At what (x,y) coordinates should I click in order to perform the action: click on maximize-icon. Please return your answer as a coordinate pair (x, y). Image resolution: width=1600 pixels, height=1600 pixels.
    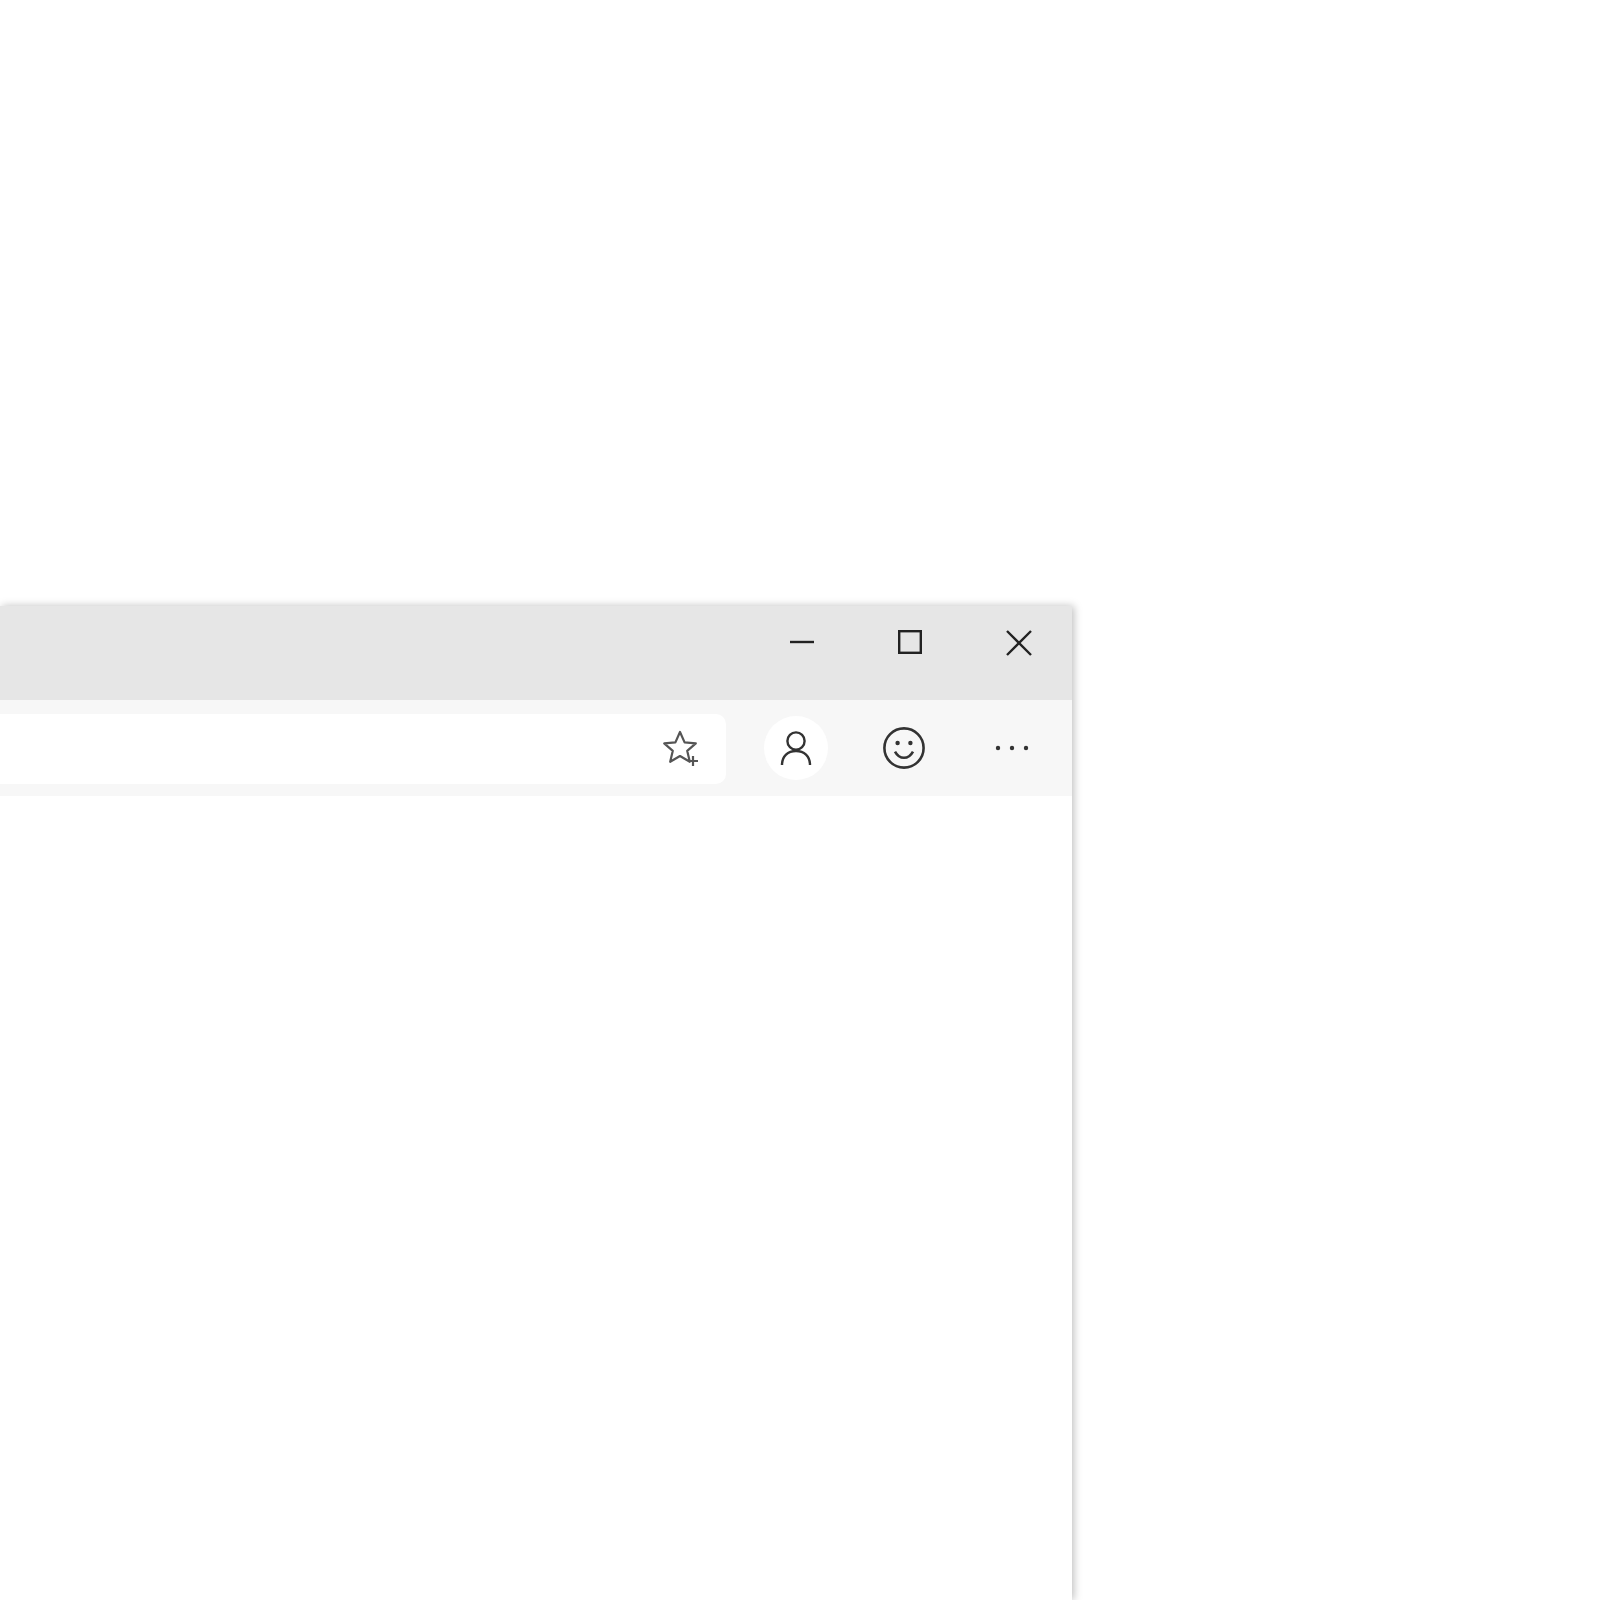
    Looking at the image, I should click on (910, 642).